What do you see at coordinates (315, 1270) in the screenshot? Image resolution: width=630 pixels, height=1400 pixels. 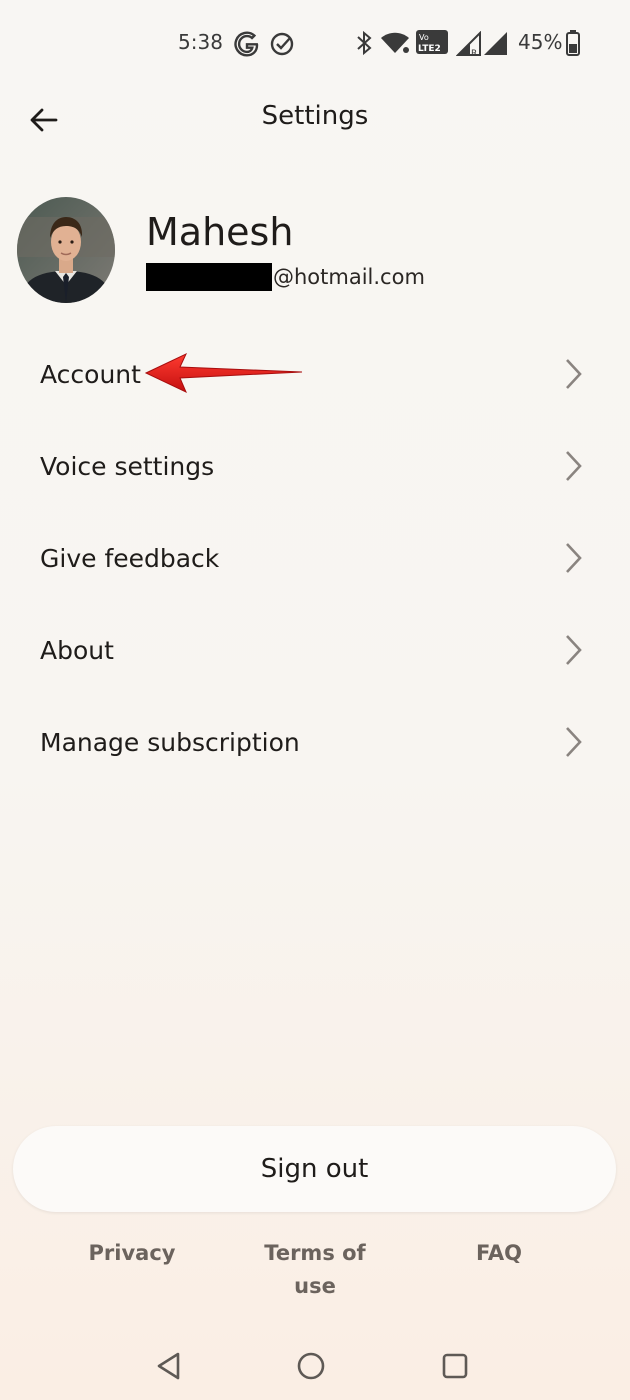 I see `terms-of-use-link: Terms of use` at bounding box center [315, 1270].